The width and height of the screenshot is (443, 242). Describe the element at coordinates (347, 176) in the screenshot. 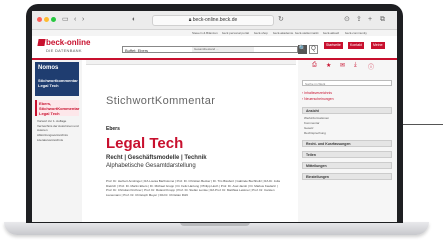

I see `settings-panel-header: Einstellungen` at that location.